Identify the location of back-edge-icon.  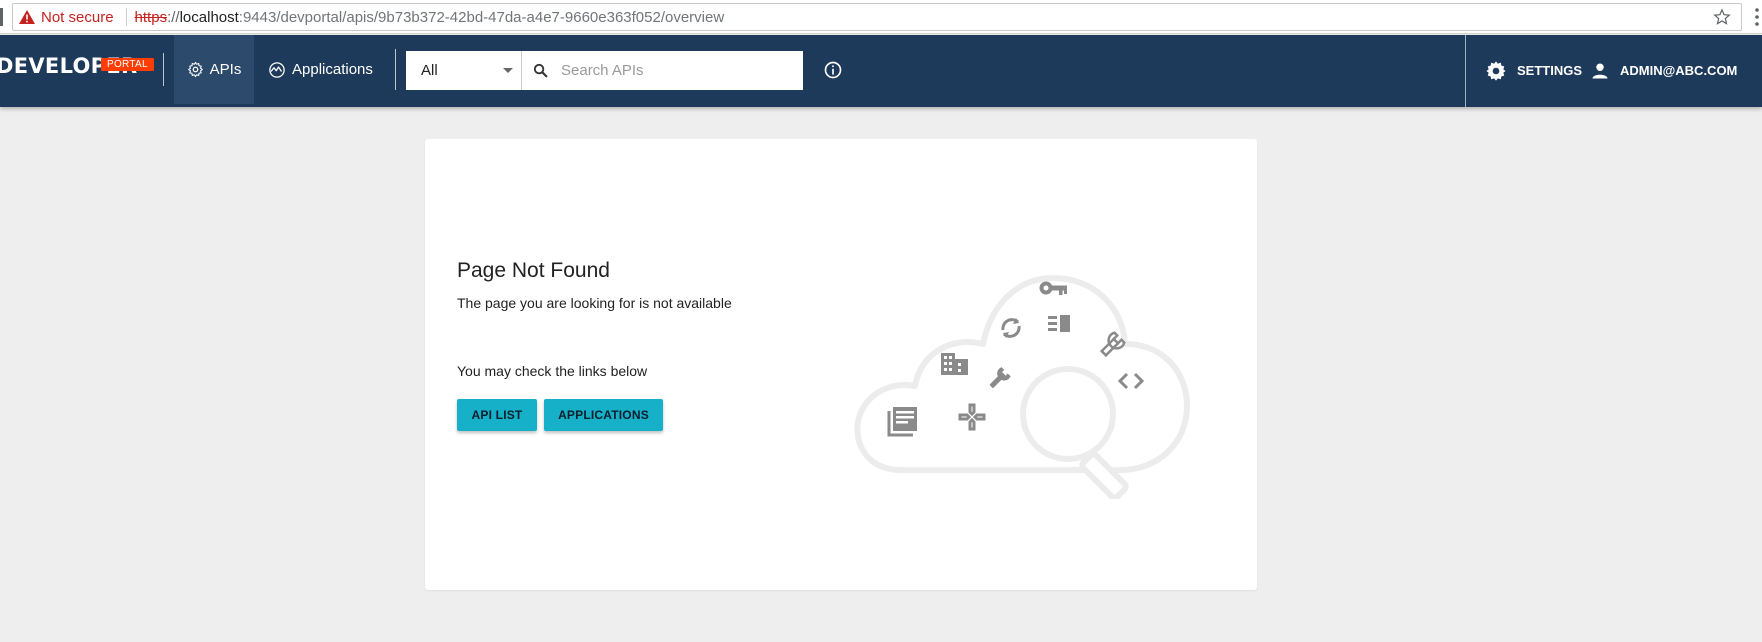
(1, 17).